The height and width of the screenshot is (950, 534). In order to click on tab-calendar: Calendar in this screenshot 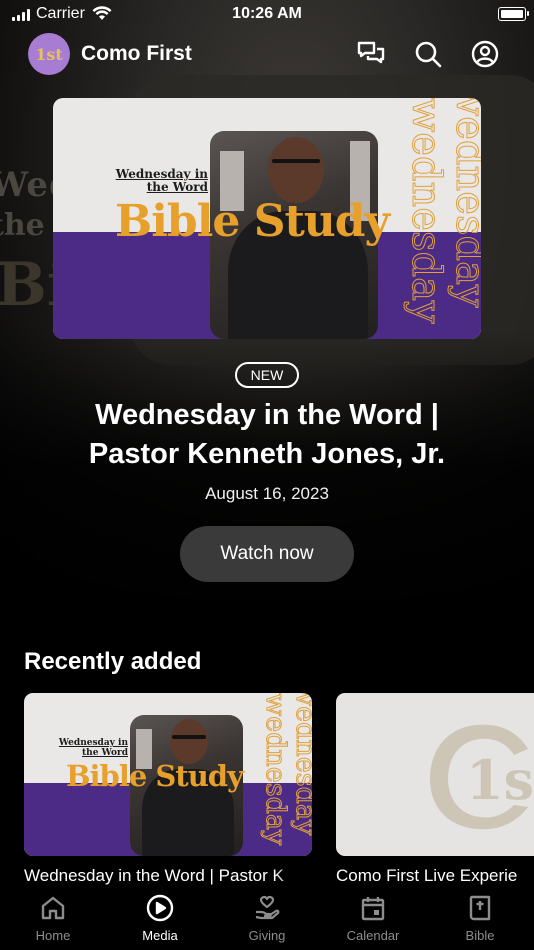, I will do `click(373, 918)`.